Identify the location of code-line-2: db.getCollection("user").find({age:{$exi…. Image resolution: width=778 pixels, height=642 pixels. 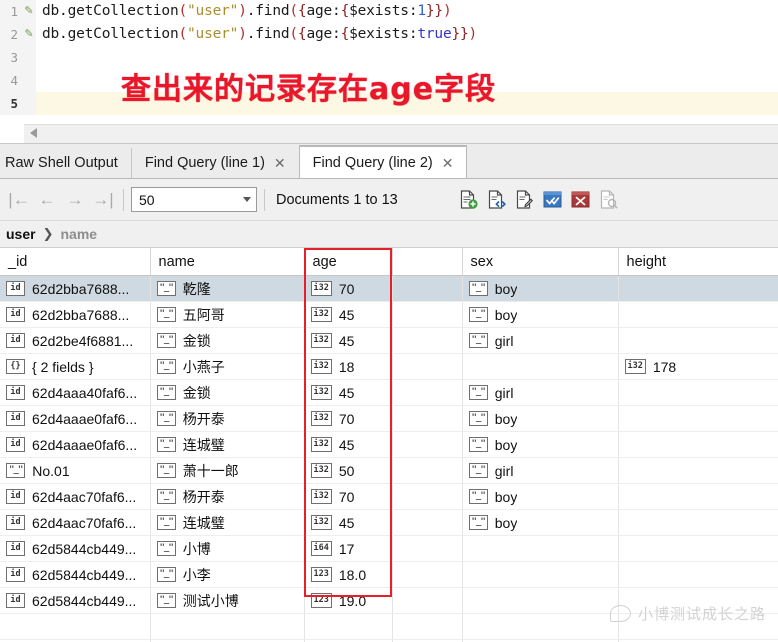
(256, 34).